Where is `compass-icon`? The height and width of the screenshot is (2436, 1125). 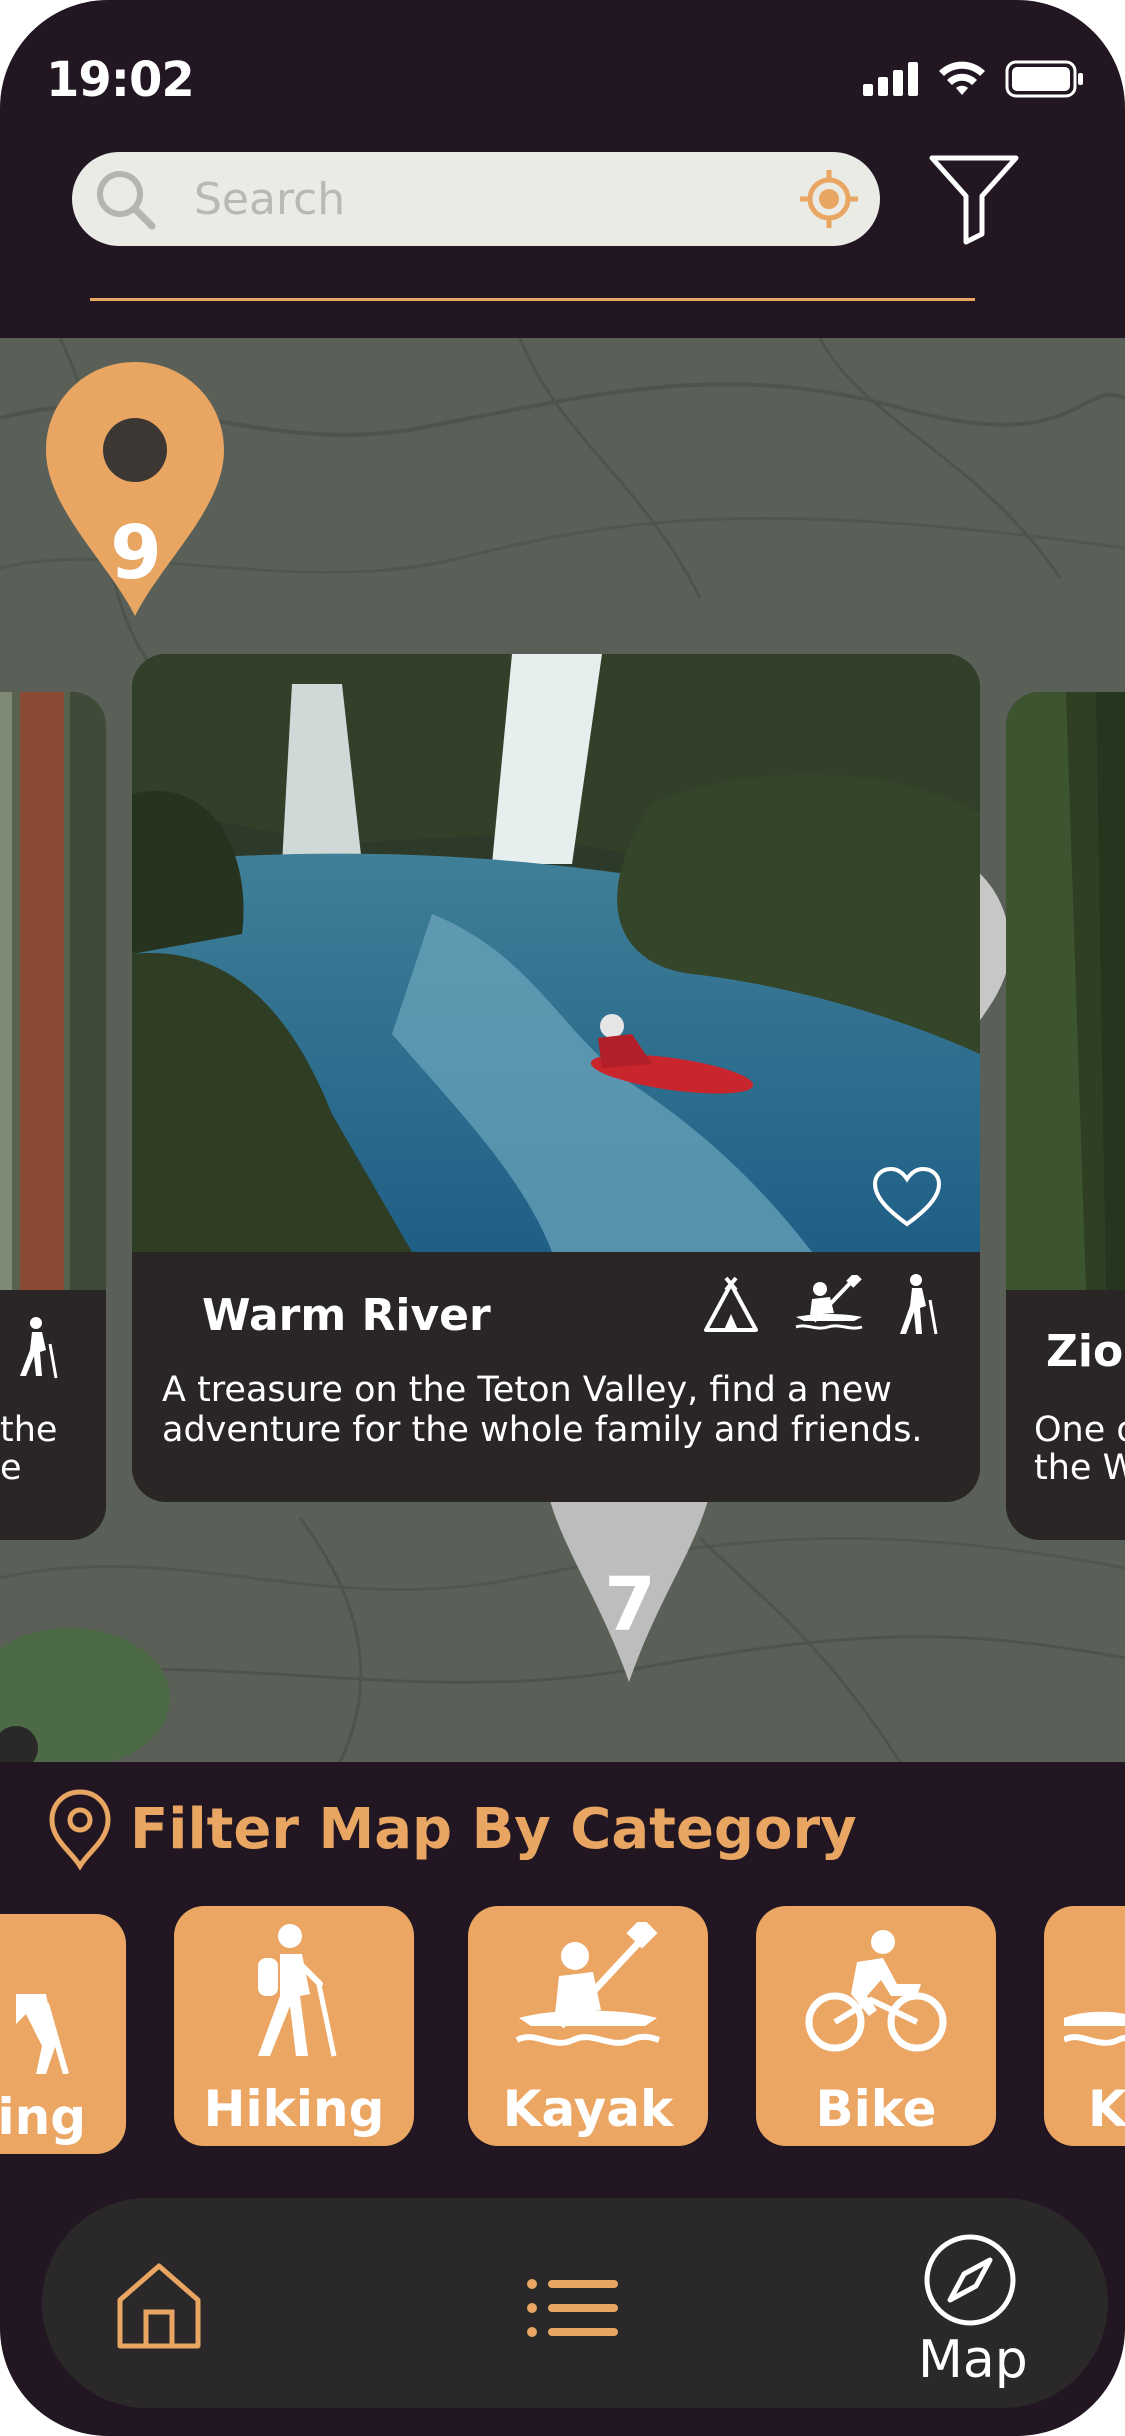
compass-icon is located at coordinates (970, 2280).